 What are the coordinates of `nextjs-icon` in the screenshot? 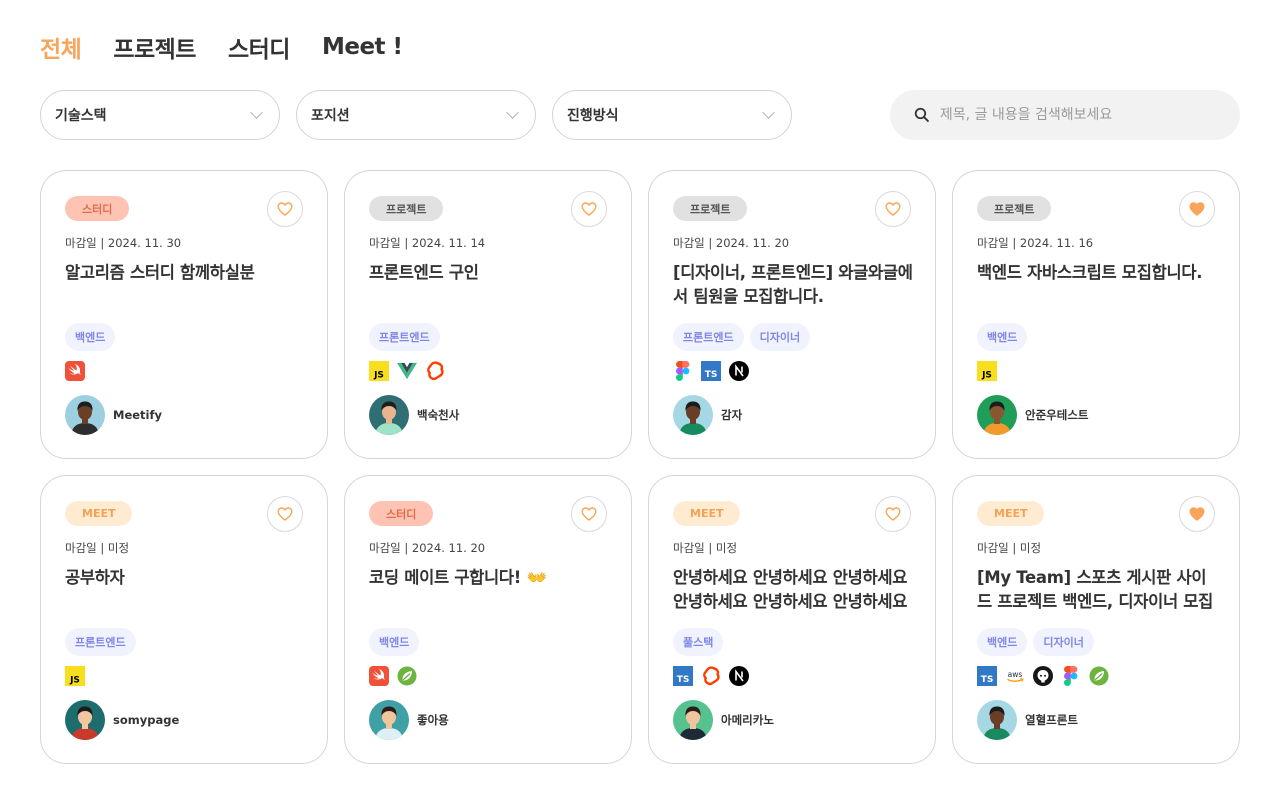 It's located at (739, 371).